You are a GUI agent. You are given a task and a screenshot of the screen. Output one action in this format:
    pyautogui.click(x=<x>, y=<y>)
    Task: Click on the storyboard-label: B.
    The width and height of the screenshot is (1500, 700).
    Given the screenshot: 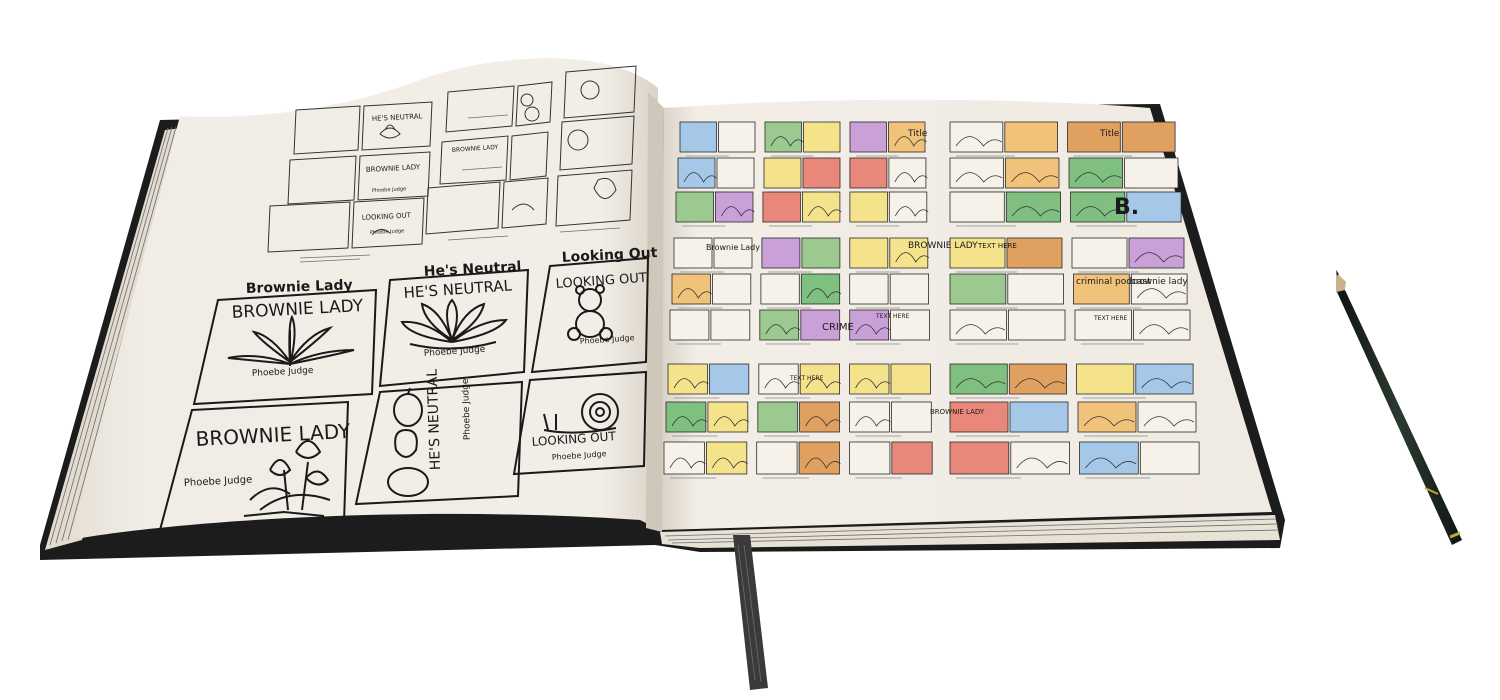 What is the action you would take?
    pyautogui.click(x=1126, y=207)
    